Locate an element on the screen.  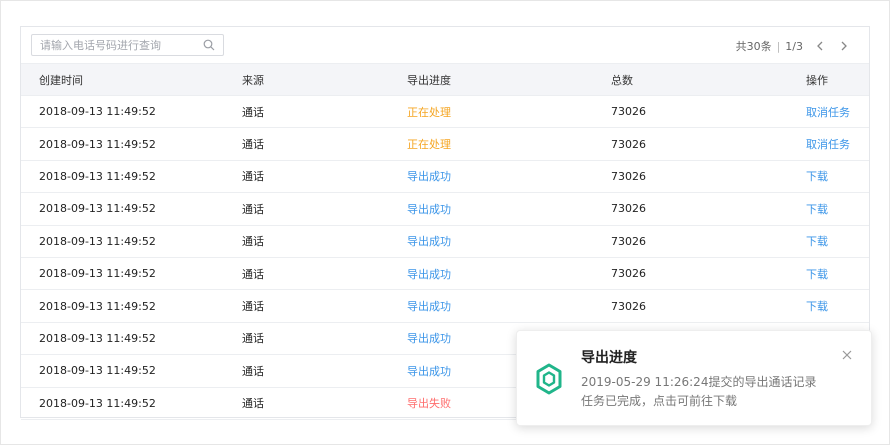
toolbar: 共30条 | 1/3 is located at coordinates (445, 45).